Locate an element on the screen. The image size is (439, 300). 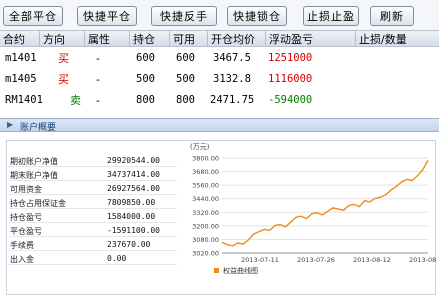
account-item-value: 29920544.00 is located at coordinates (133, 160).